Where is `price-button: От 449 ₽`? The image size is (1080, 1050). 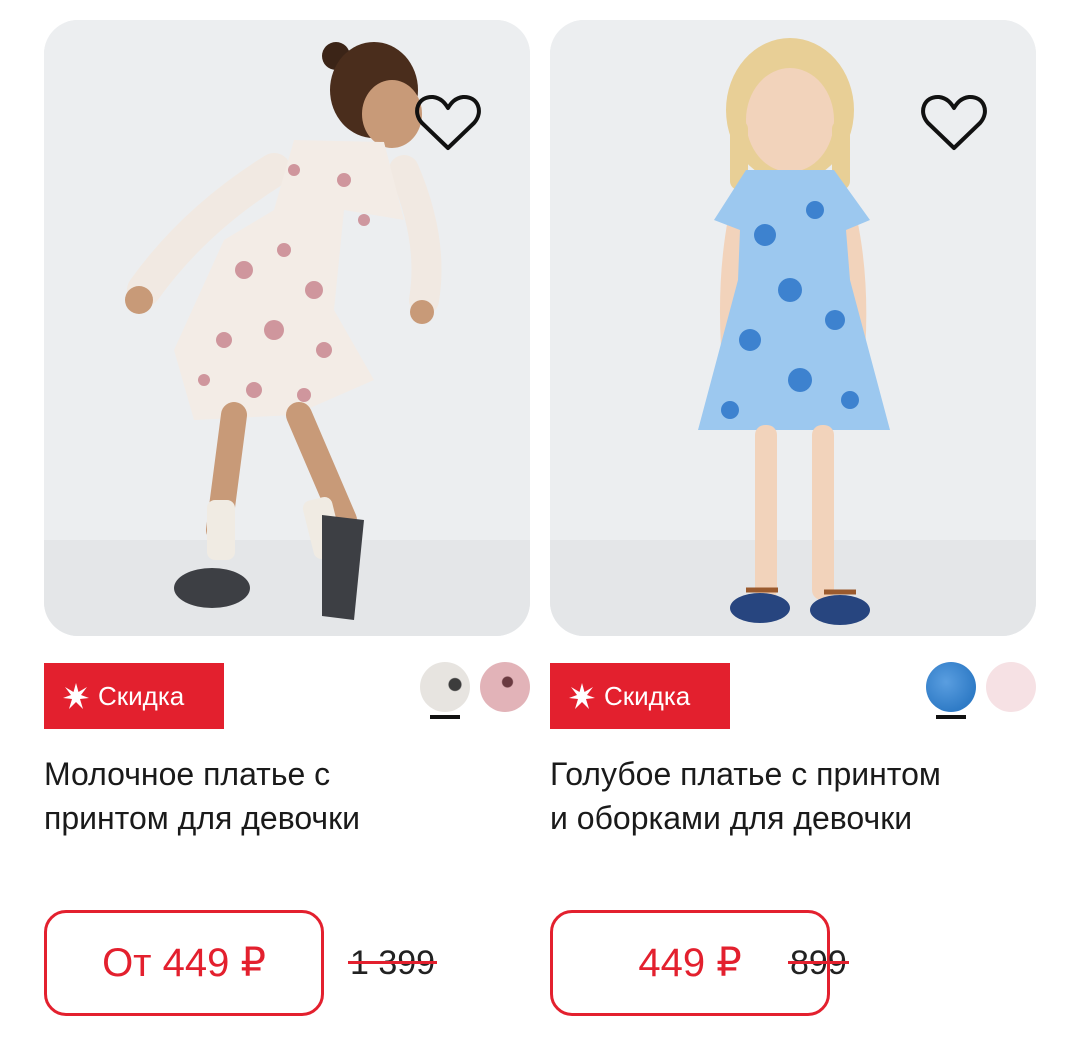 price-button: От 449 ₽ is located at coordinates (184, 963).